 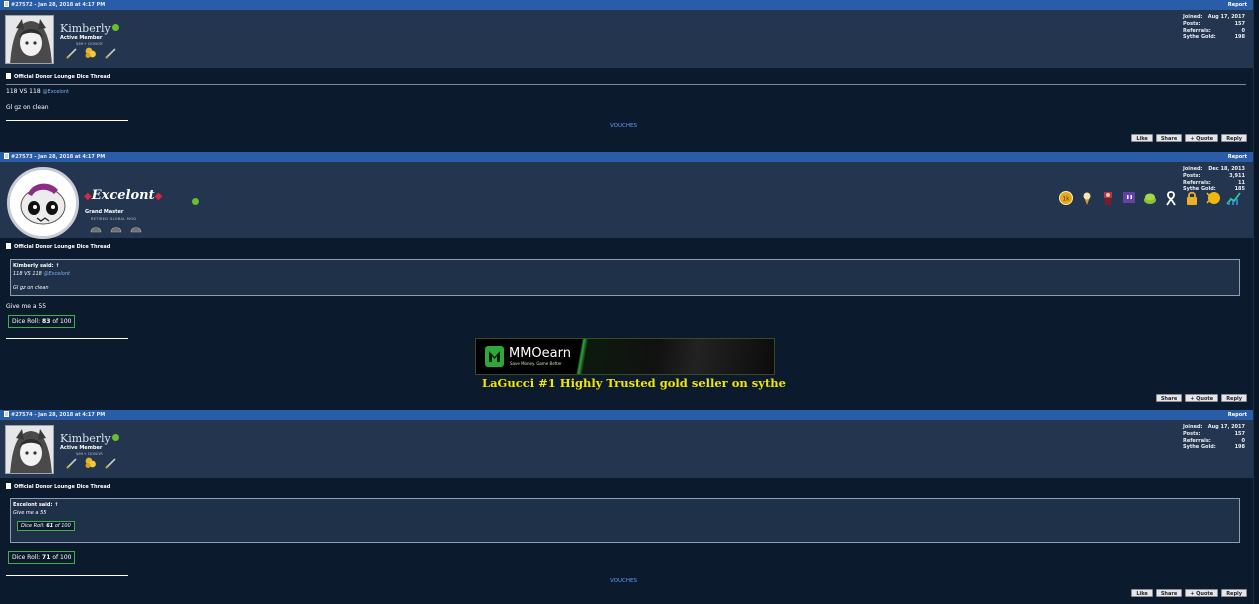 What do you see at coordinates (42, 557) in the screenshot?
I see `dice-roll-box: Dice Roll: 71 of 100` at bounding box center [42, 557].